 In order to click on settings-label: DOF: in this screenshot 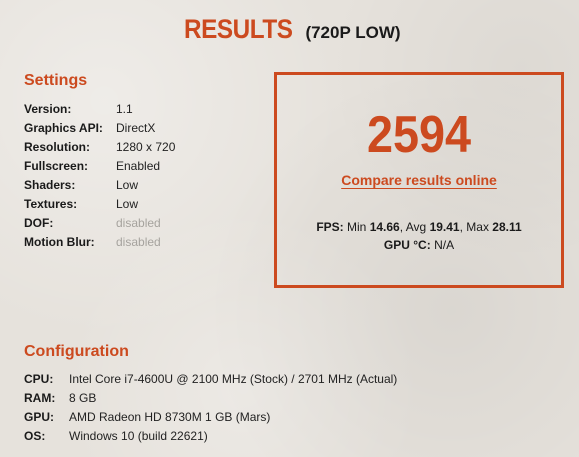, I will do `click(39, 223)`.